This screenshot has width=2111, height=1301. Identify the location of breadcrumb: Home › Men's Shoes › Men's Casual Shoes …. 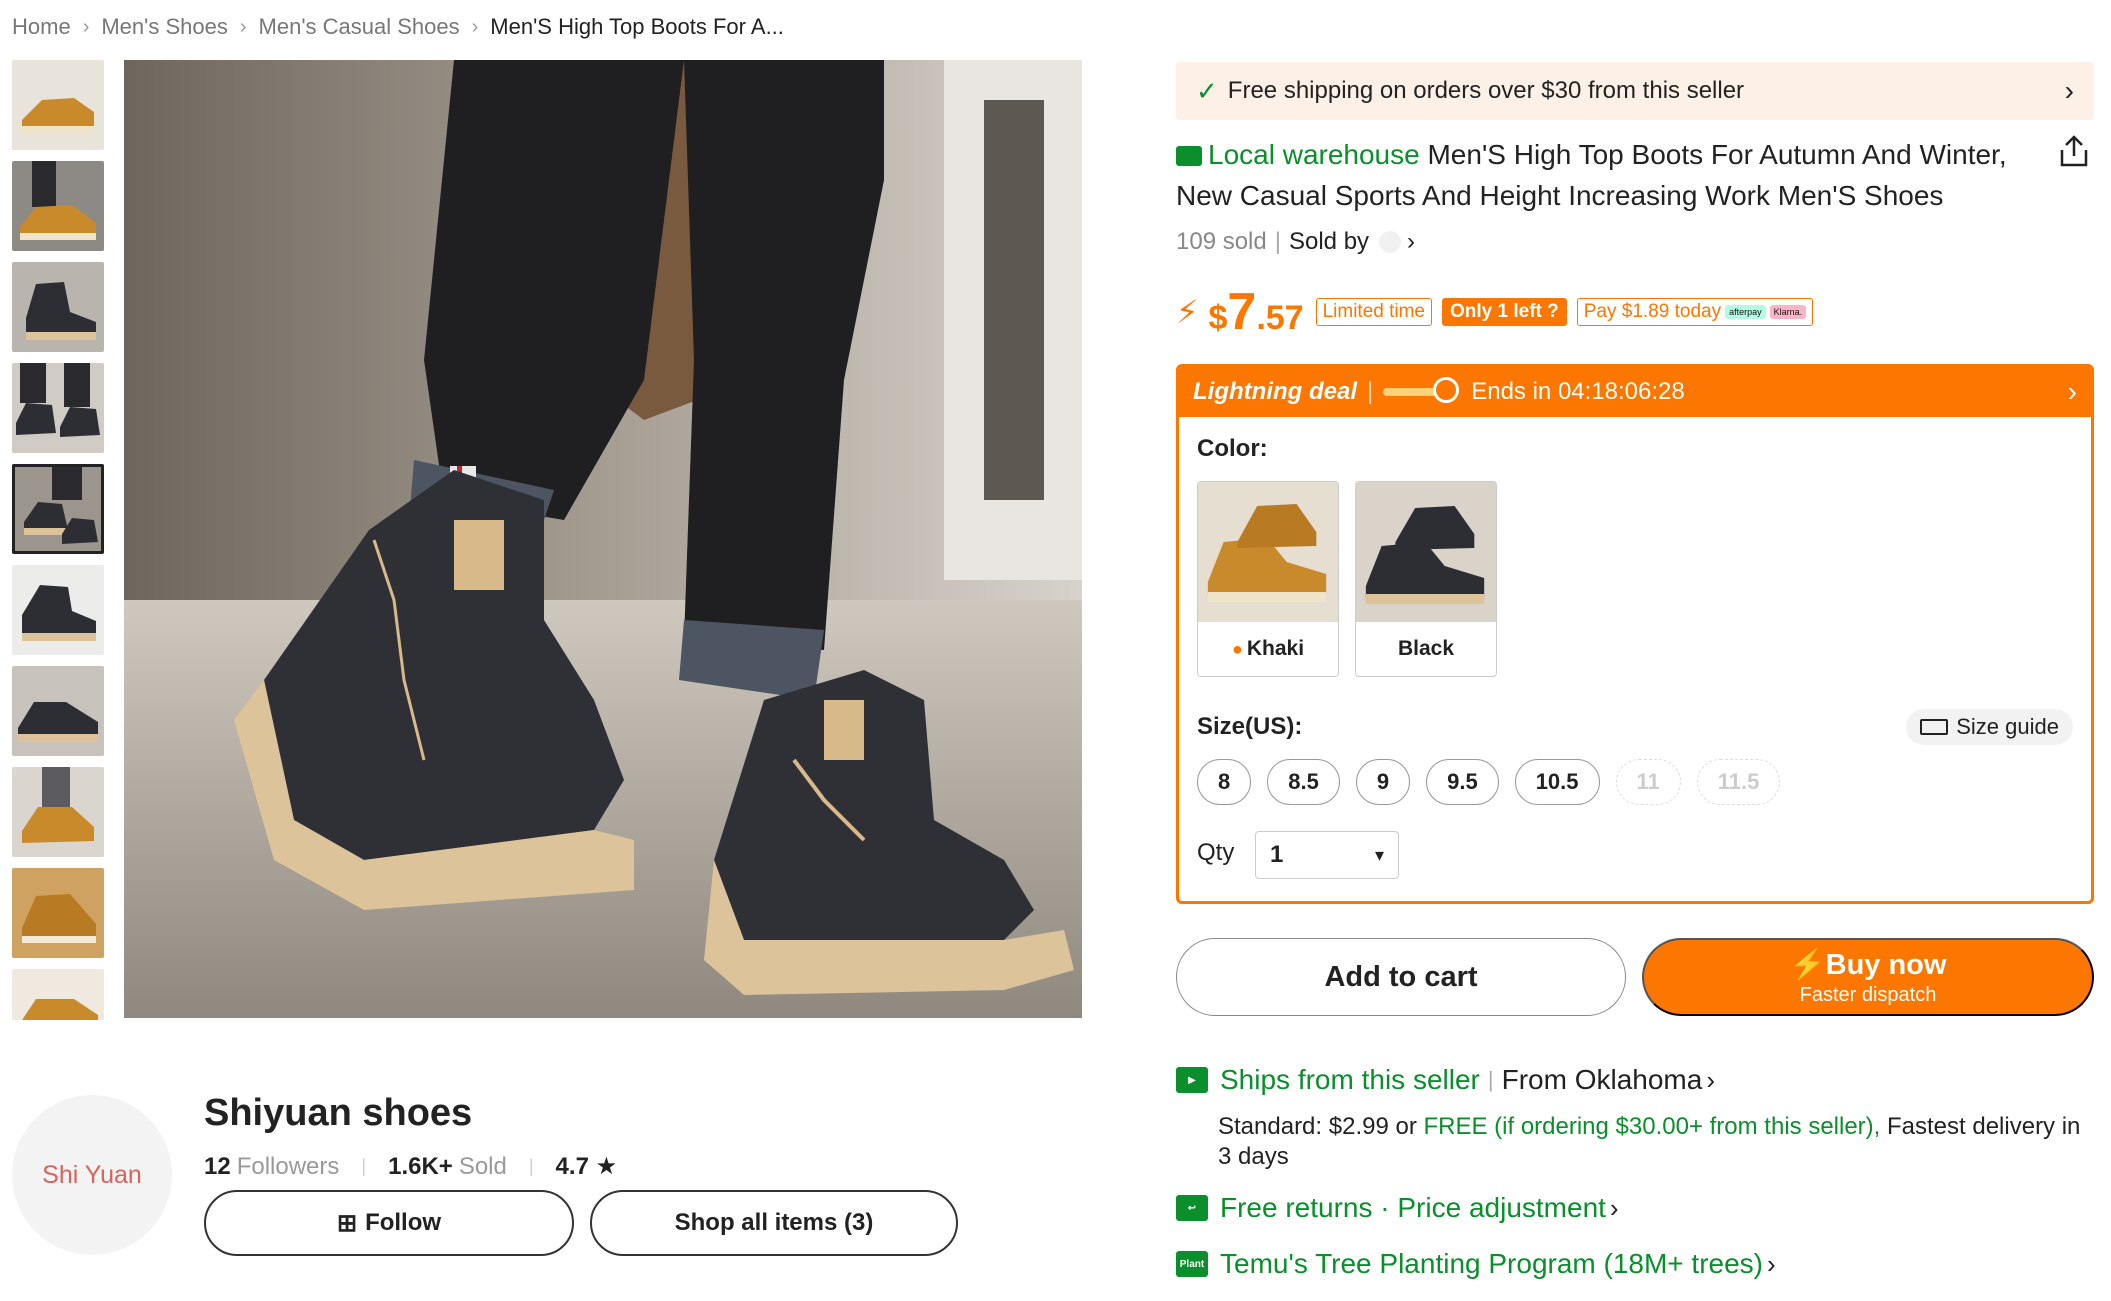
(398, 27).